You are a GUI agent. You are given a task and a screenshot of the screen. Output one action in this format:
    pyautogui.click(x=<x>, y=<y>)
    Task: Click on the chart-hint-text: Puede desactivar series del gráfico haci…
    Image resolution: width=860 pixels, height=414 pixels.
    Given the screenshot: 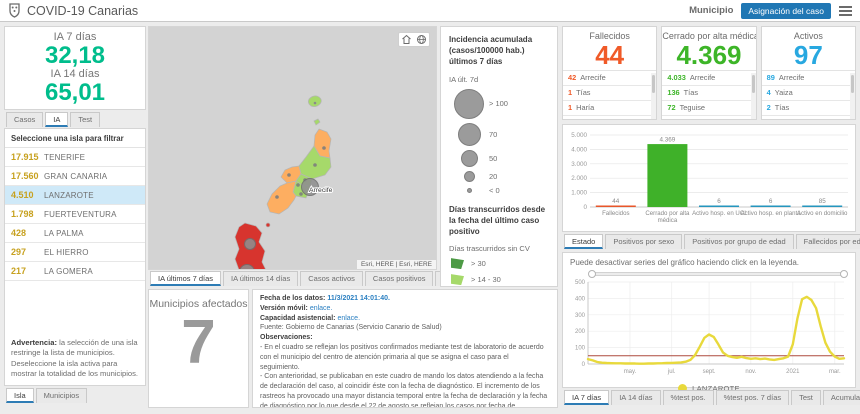 What is the action you would take?
    pyautogui.click(x=685, y=262)
    